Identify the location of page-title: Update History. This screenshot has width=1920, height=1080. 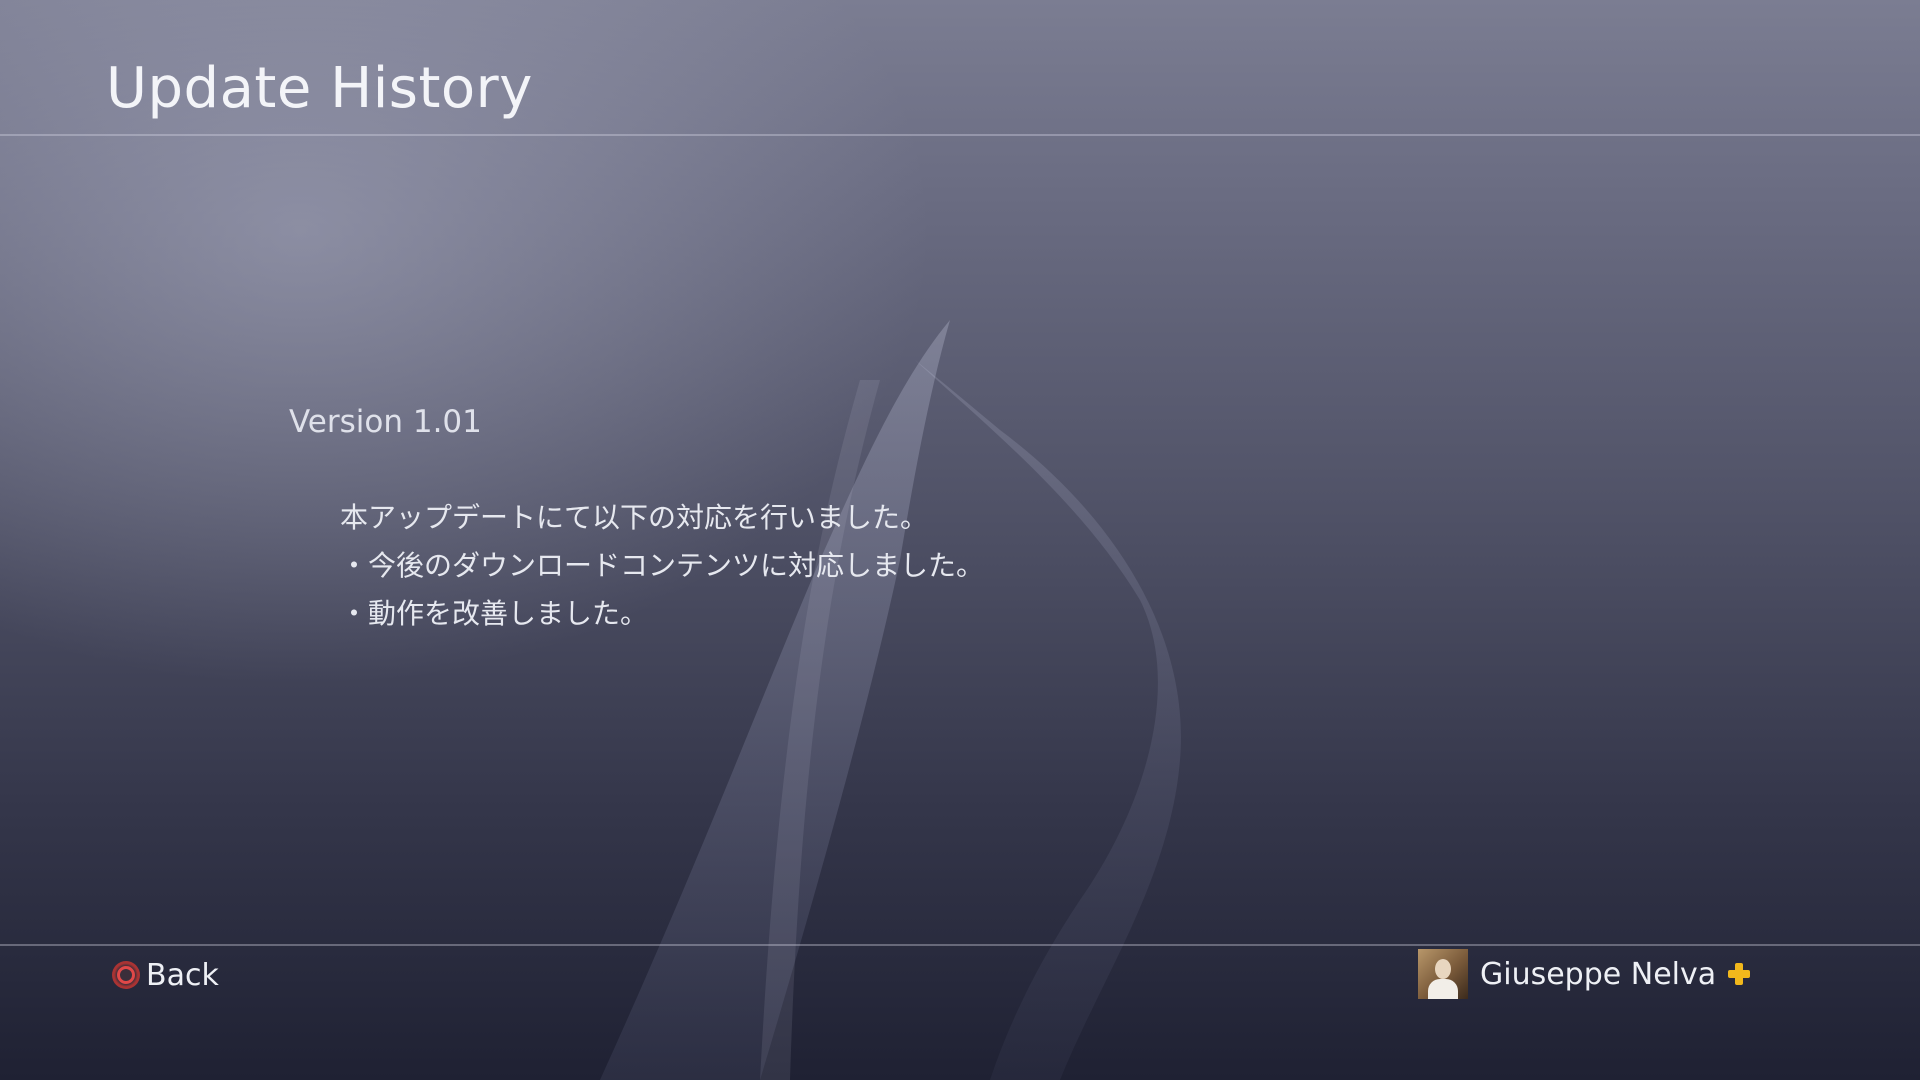
(319, 88).